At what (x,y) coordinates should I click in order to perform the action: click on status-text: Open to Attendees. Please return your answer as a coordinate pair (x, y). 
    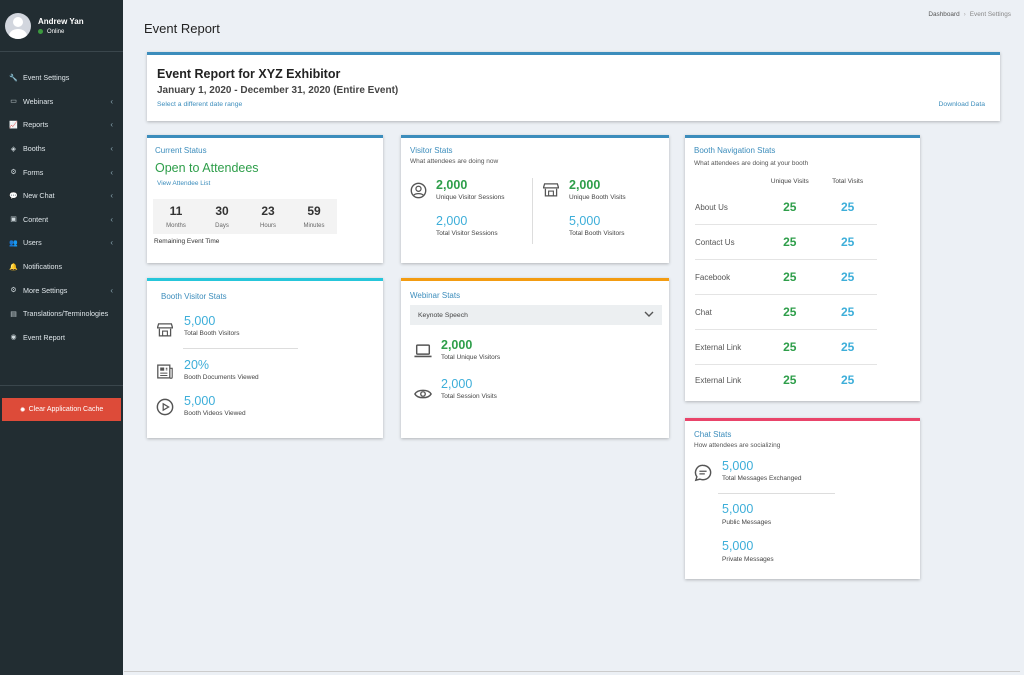
    Looking at the image, I should click on (207, 168).